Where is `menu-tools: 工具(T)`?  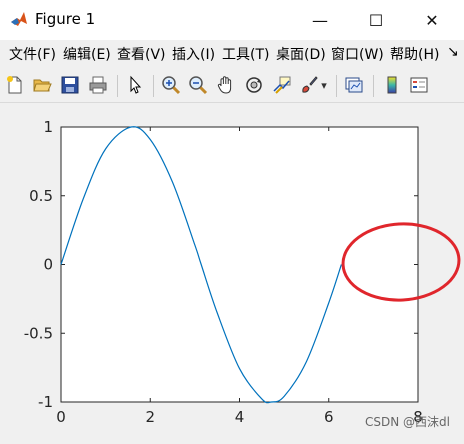
menu-tools: 工具(T) is located at coordinates (245, 54).